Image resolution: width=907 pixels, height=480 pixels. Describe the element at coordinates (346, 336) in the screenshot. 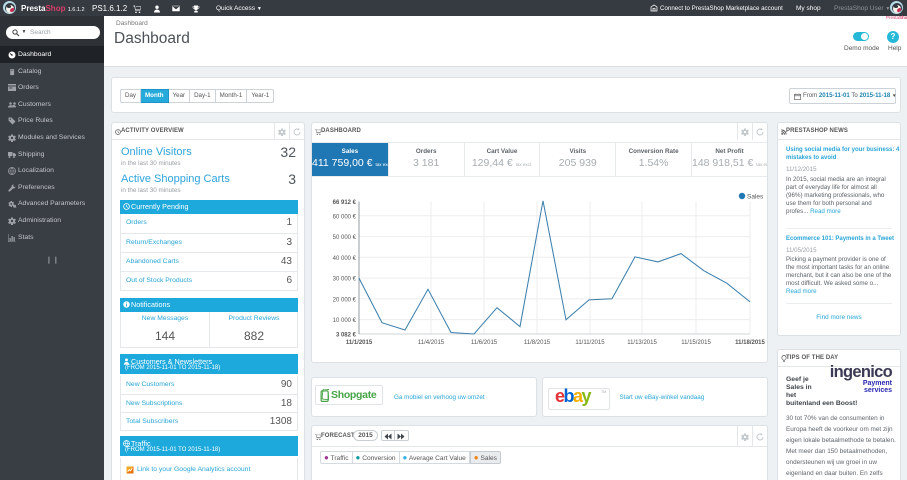

I see `svg-text: 3 082 €` at that location.